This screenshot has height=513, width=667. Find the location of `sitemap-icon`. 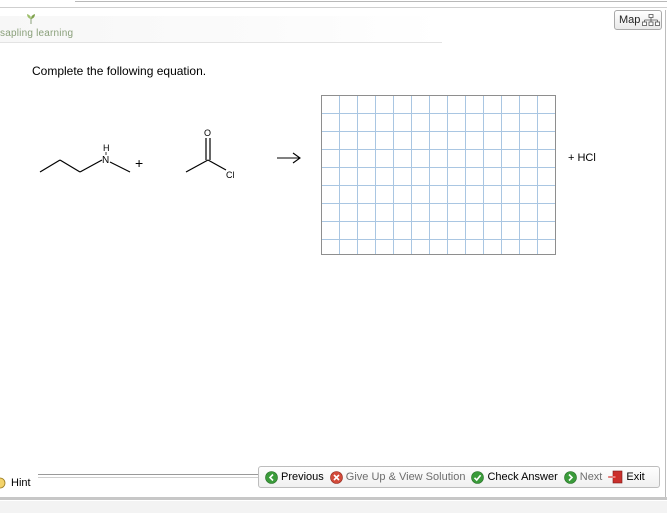

sitemap-icon is located at coordinates (651, 20).